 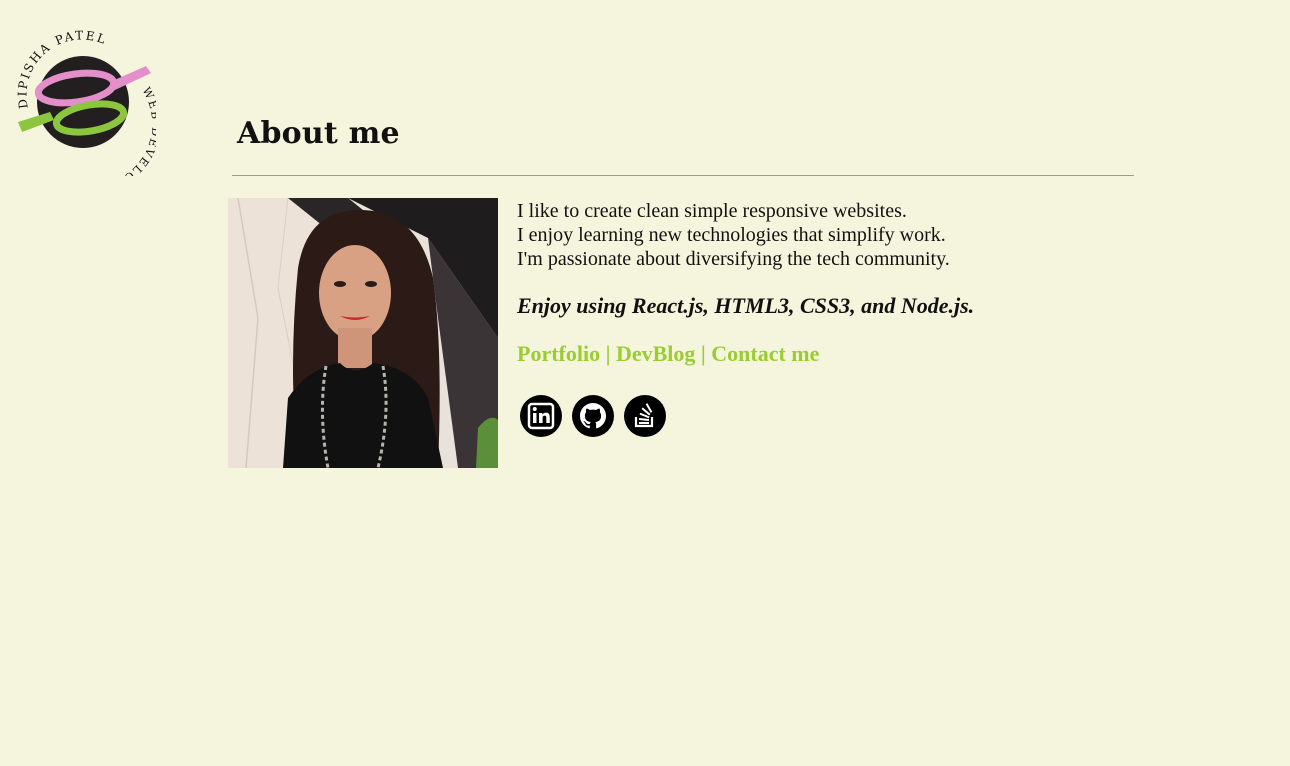 What do you see at coordinates (363, 333) in the screenshot?
I see `profile-photo` at bounding box center [363, 333].